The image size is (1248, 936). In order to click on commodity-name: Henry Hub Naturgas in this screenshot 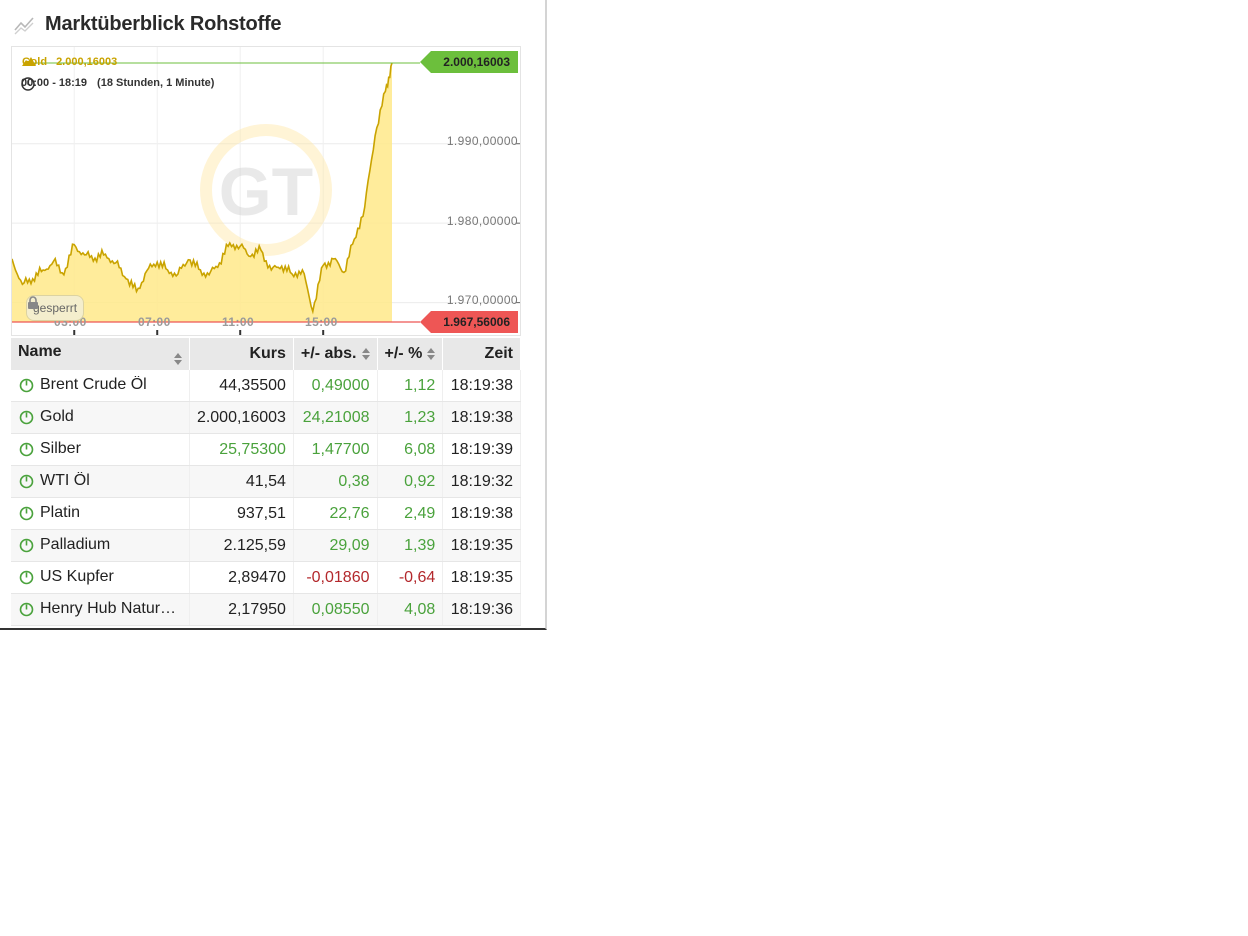, I will do `click(110, 609)`.